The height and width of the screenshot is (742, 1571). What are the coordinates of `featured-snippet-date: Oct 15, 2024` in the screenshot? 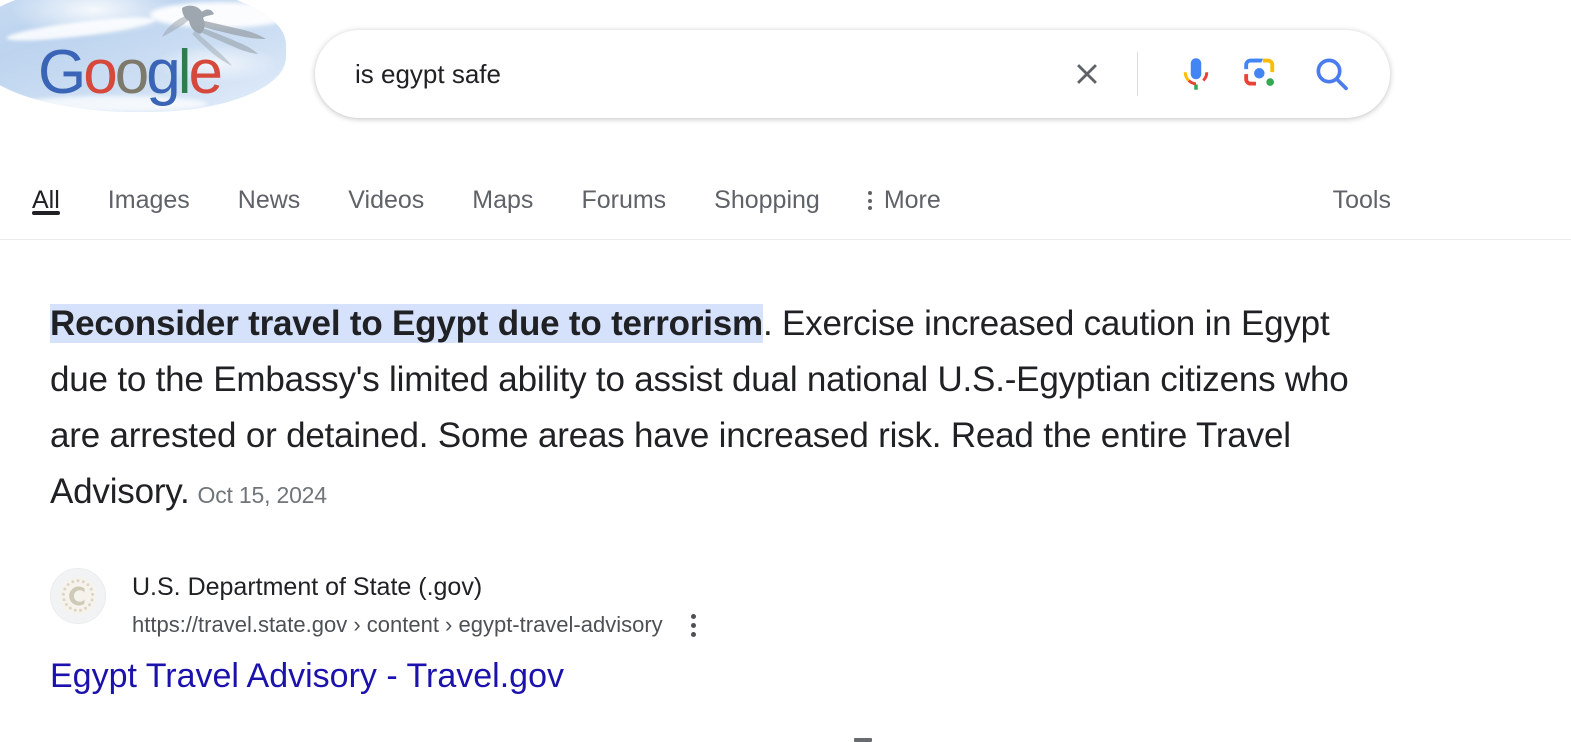 It's located at (262, 495).